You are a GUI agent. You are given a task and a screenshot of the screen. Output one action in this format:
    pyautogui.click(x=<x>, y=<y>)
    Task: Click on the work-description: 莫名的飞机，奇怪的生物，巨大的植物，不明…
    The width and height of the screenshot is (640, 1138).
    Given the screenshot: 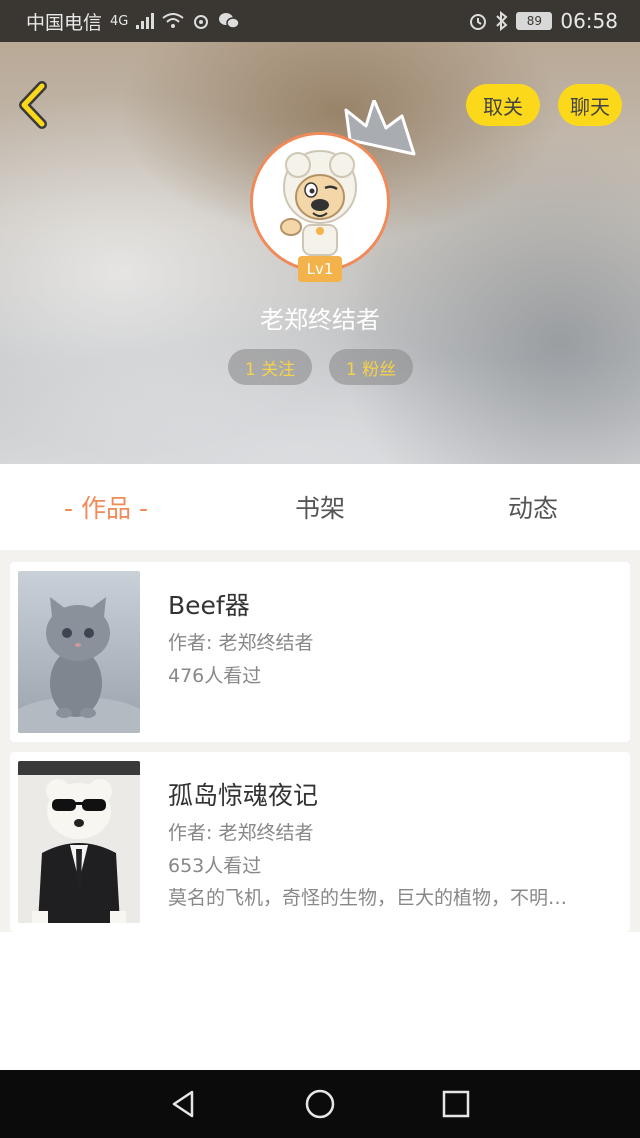 What is the action you would take?
    pyautogui.click(x=368, y=898)
    